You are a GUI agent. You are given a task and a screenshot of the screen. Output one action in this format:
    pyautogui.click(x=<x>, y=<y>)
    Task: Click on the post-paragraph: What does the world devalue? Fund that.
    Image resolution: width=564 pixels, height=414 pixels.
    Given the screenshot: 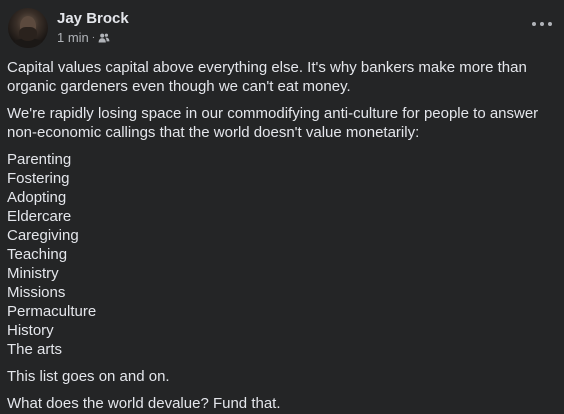 What is the action you would take?
    pyautogui.click(x=144, y=403)
    